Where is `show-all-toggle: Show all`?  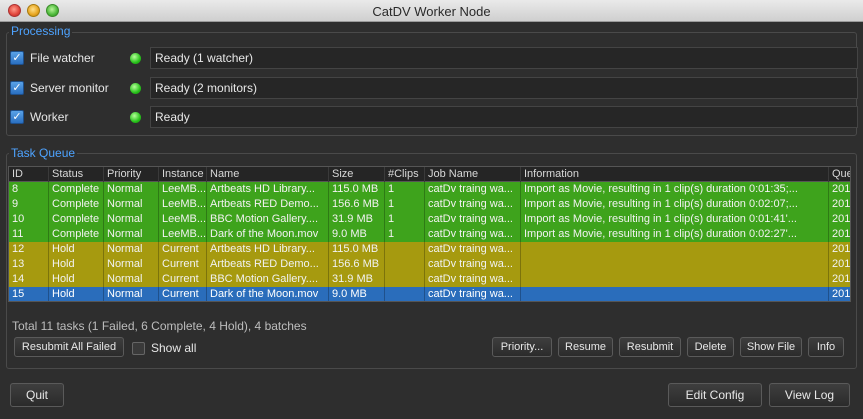 show-all-toggle: Show all is located at coordinates (164, 348).